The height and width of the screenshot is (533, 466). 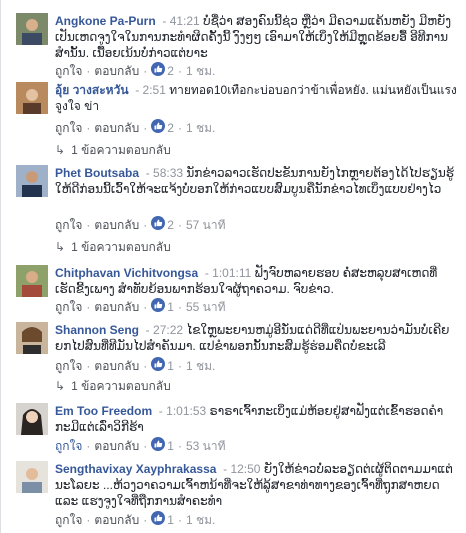 I want to click on comment-age: 55 นาที, so click(x=206, y=307).